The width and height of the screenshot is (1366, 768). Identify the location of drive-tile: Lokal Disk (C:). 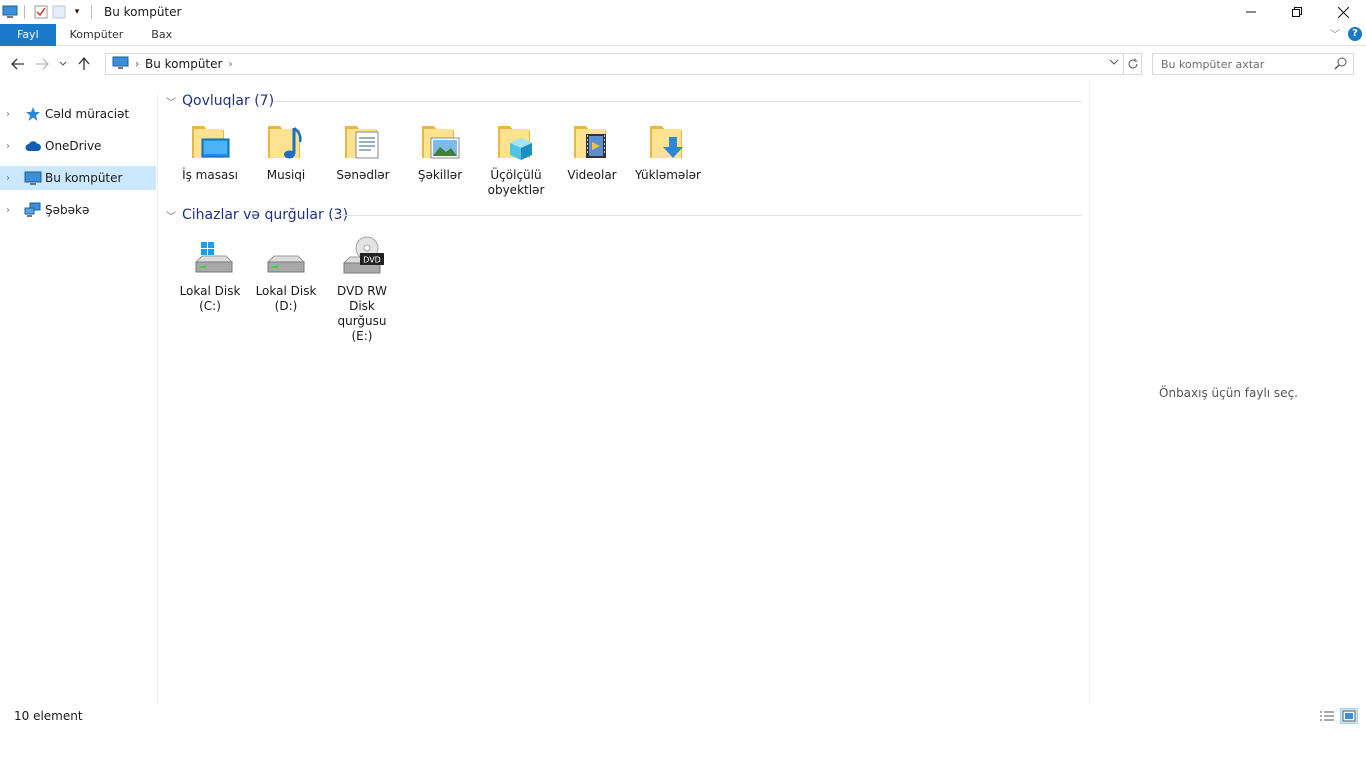
(210, 274).